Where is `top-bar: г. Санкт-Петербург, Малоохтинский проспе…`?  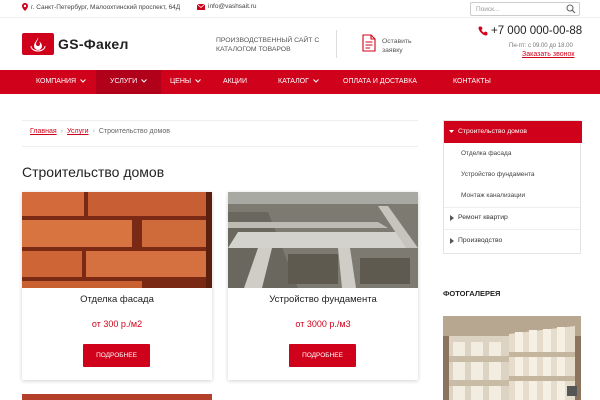 top-bar: г. Санкт-Петербург, Малоохтинский проспе… is located at coordinates (300, 9).